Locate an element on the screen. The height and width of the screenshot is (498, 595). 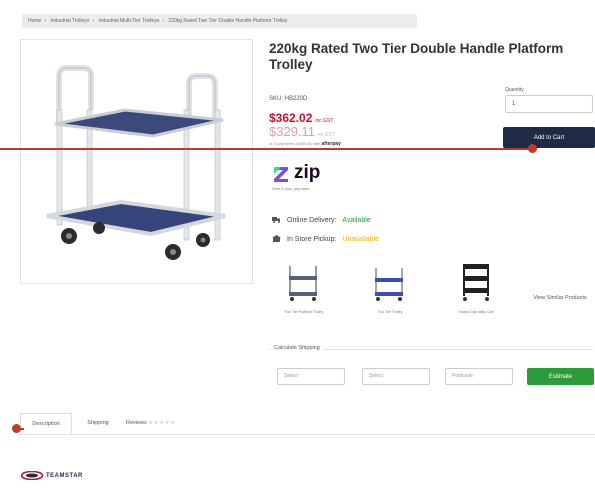
related-product: Two Tier Platform Trolley is located at coordinates (304, 288).